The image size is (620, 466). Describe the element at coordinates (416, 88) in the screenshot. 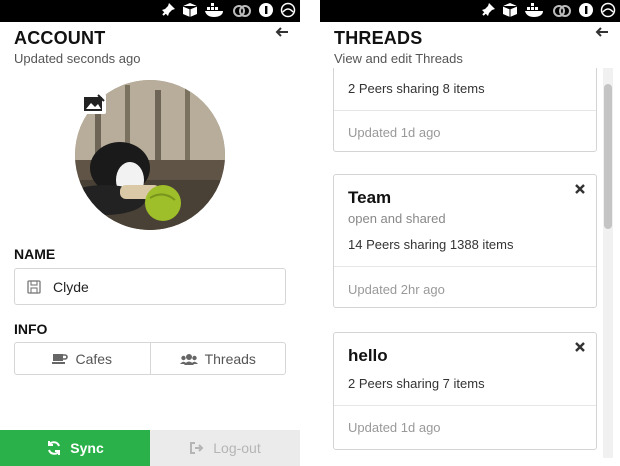

I see `thread-peers: 2 Peers sharing 8 items` at that location.